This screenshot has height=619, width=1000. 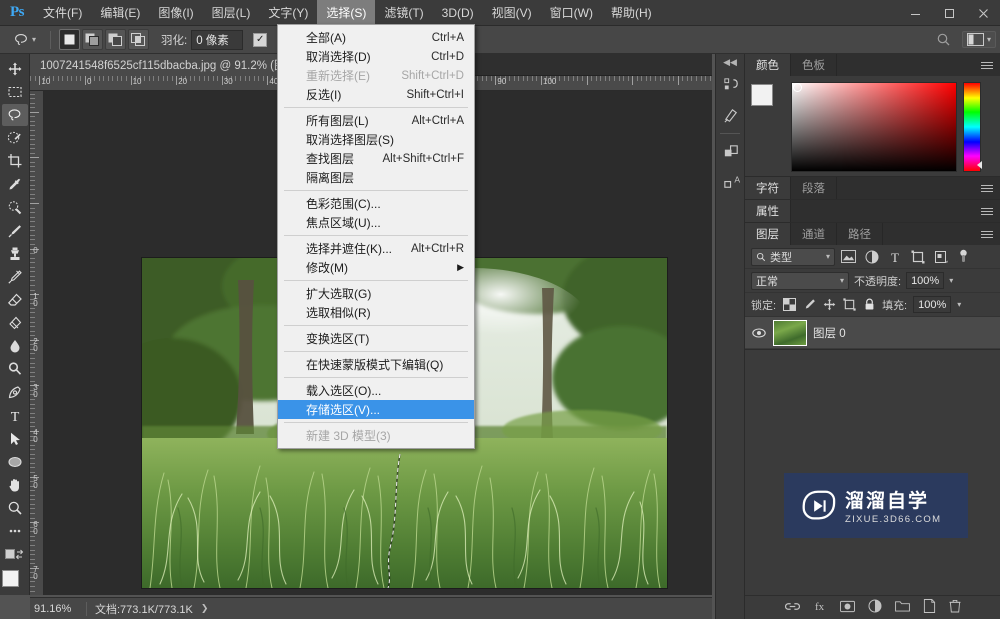 I want to click on color-swatches, so click(x=14, y=584).